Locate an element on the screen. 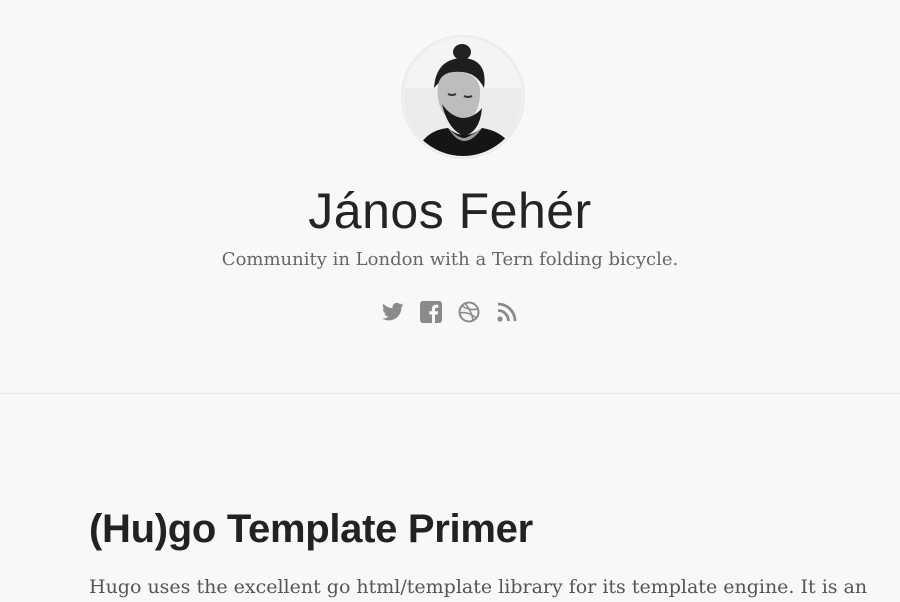  rss-link is located at coordinates (507, 312).